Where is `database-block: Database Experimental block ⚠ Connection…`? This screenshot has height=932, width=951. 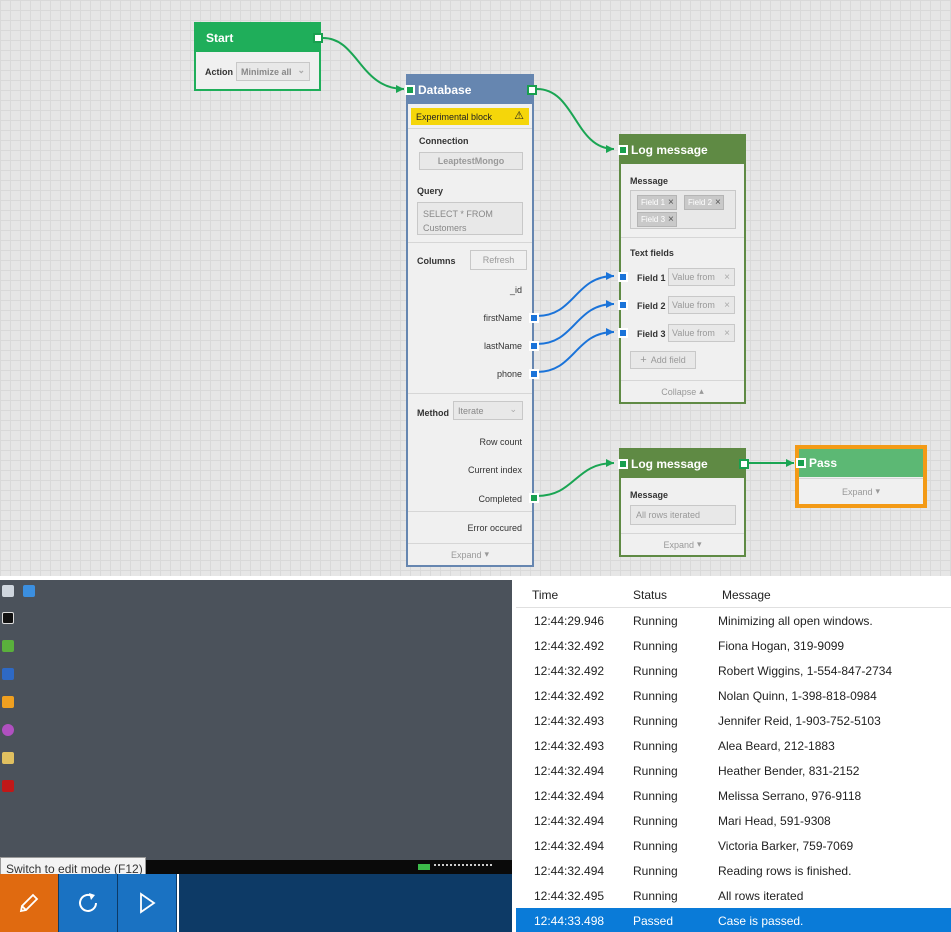 database-block: Database Experimental block ⚠ Connection… is located at coordinates (472, 320).